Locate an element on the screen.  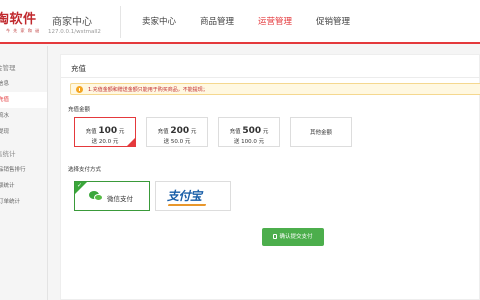
payment-option-alipay: 支付宝 is located at coordinates (193, 196).